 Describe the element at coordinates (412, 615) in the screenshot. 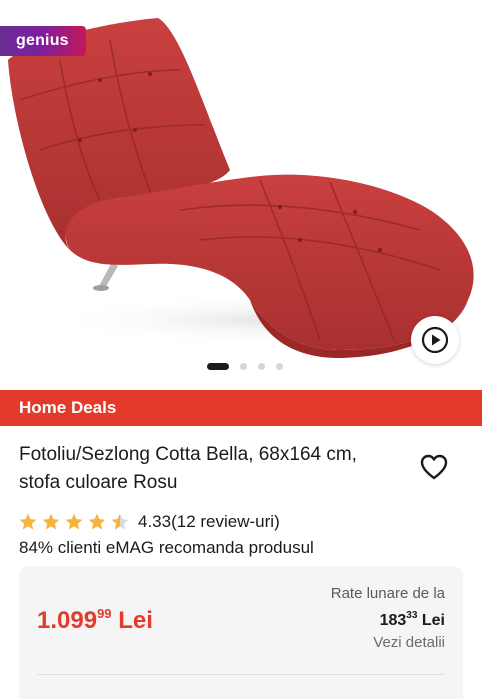

I see `installment-decimals: 33` at that location.